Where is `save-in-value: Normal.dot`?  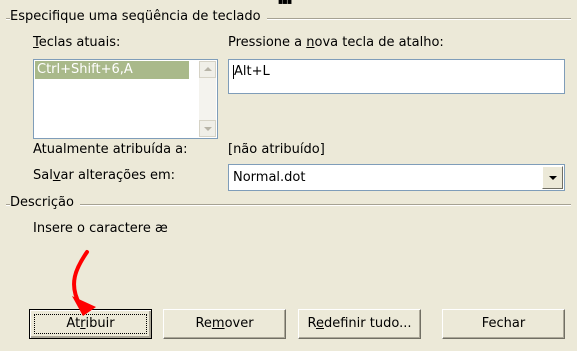
save-in-value: Normal.dot is located at coordinates (269, 177).